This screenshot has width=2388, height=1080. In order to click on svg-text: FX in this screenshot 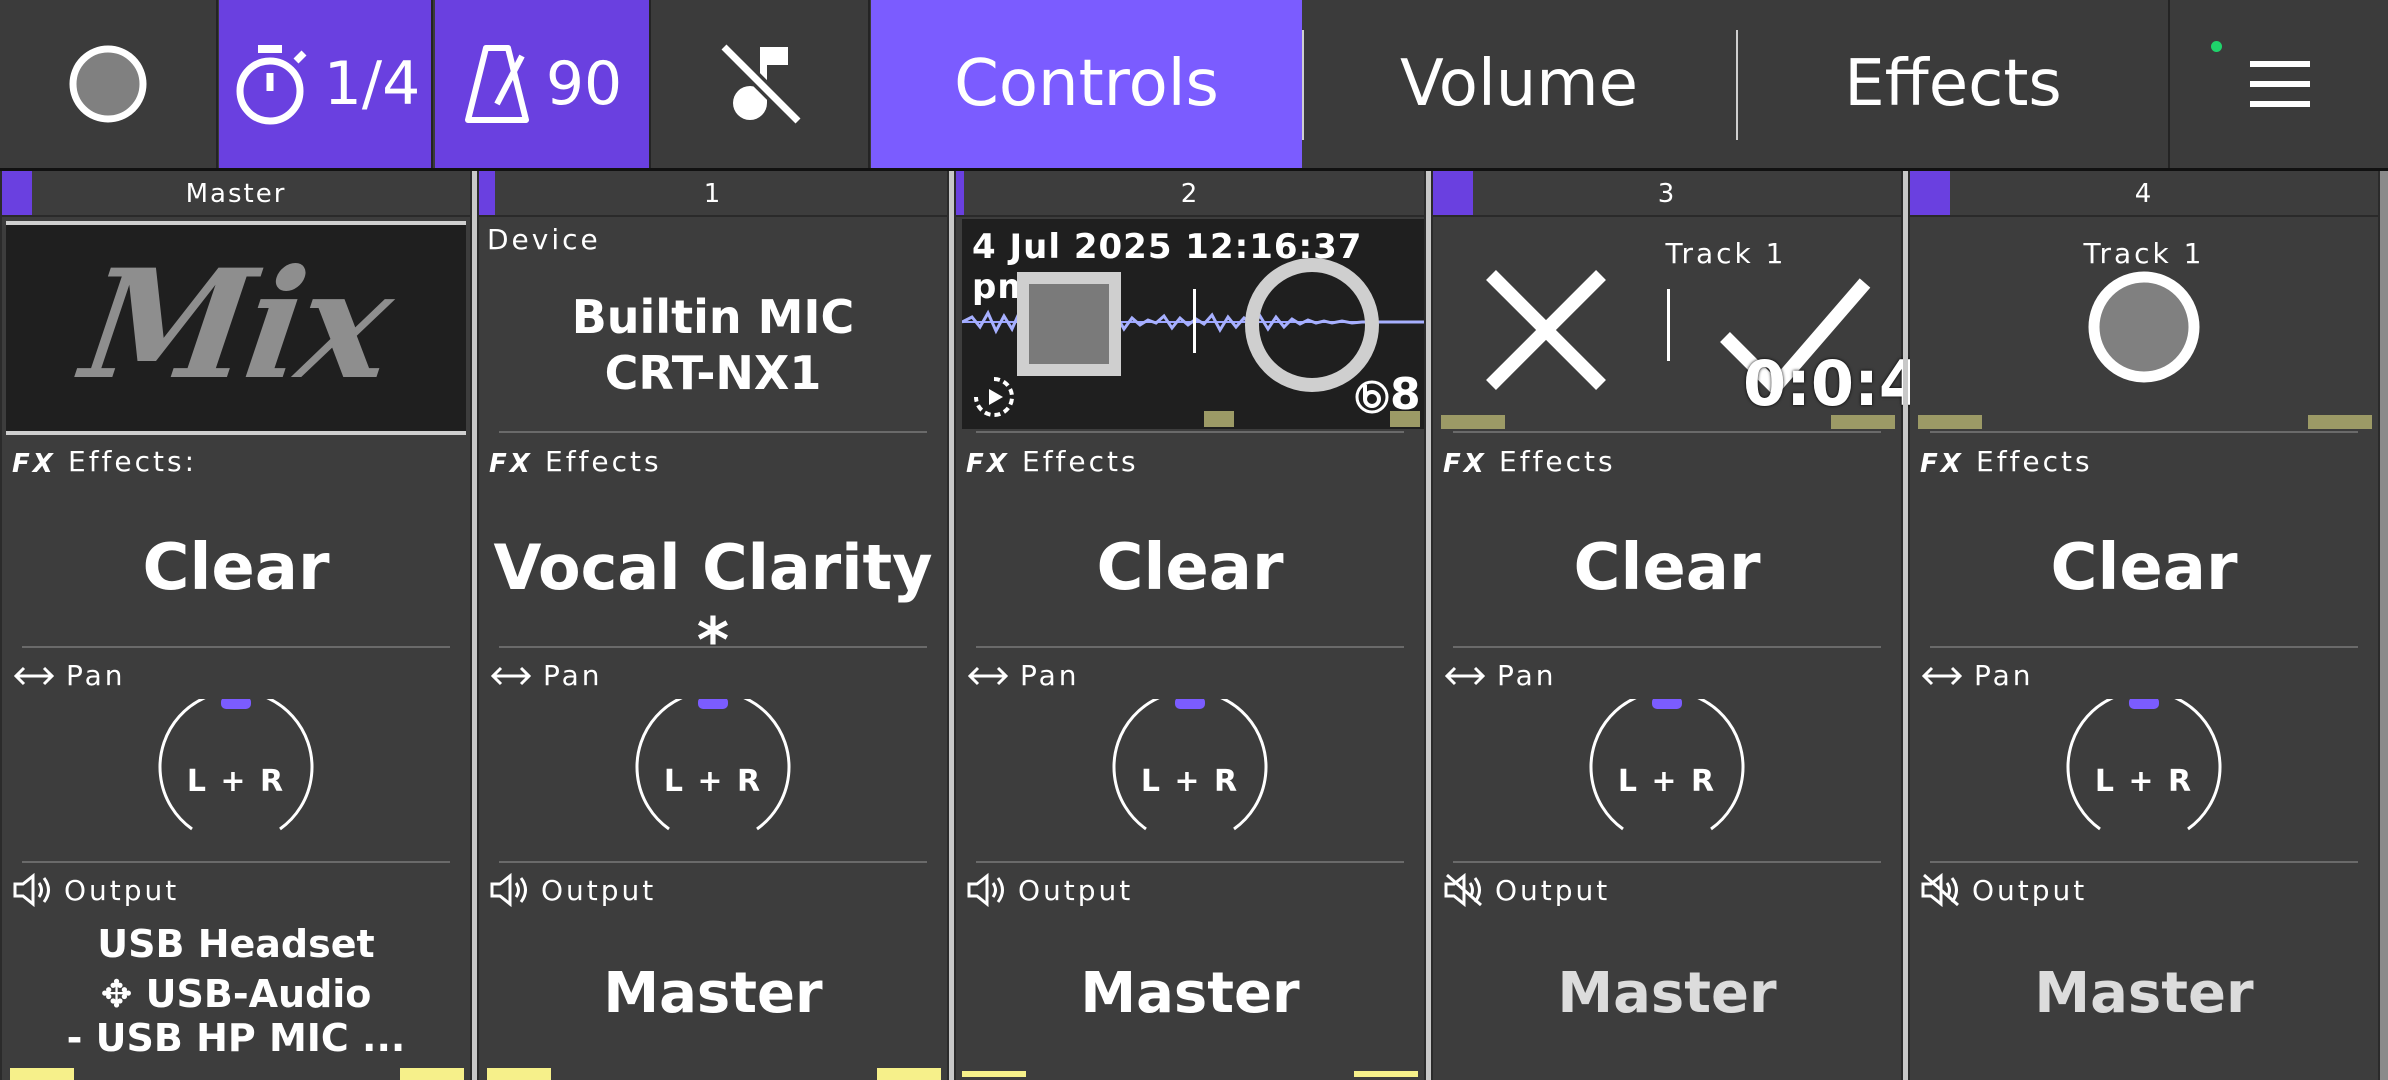, I will do `click(988, 462)`.